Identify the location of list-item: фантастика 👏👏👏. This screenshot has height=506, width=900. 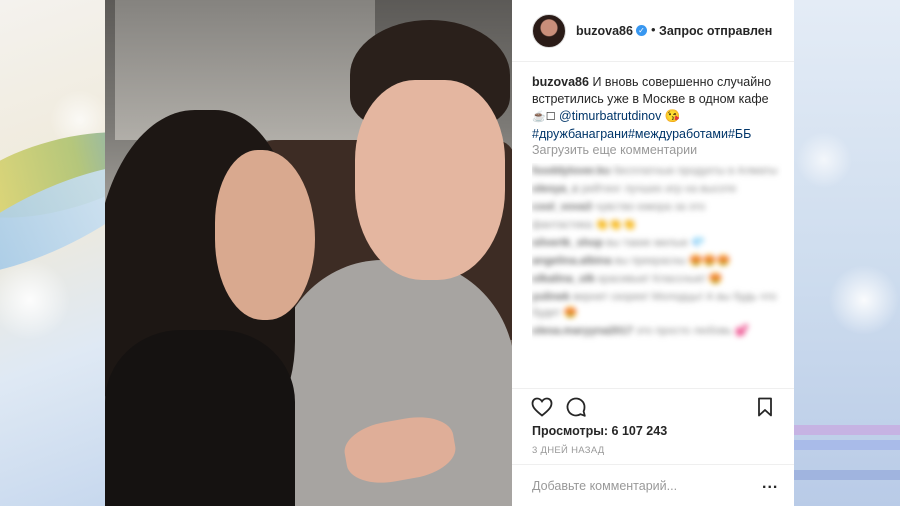
(657, 225).